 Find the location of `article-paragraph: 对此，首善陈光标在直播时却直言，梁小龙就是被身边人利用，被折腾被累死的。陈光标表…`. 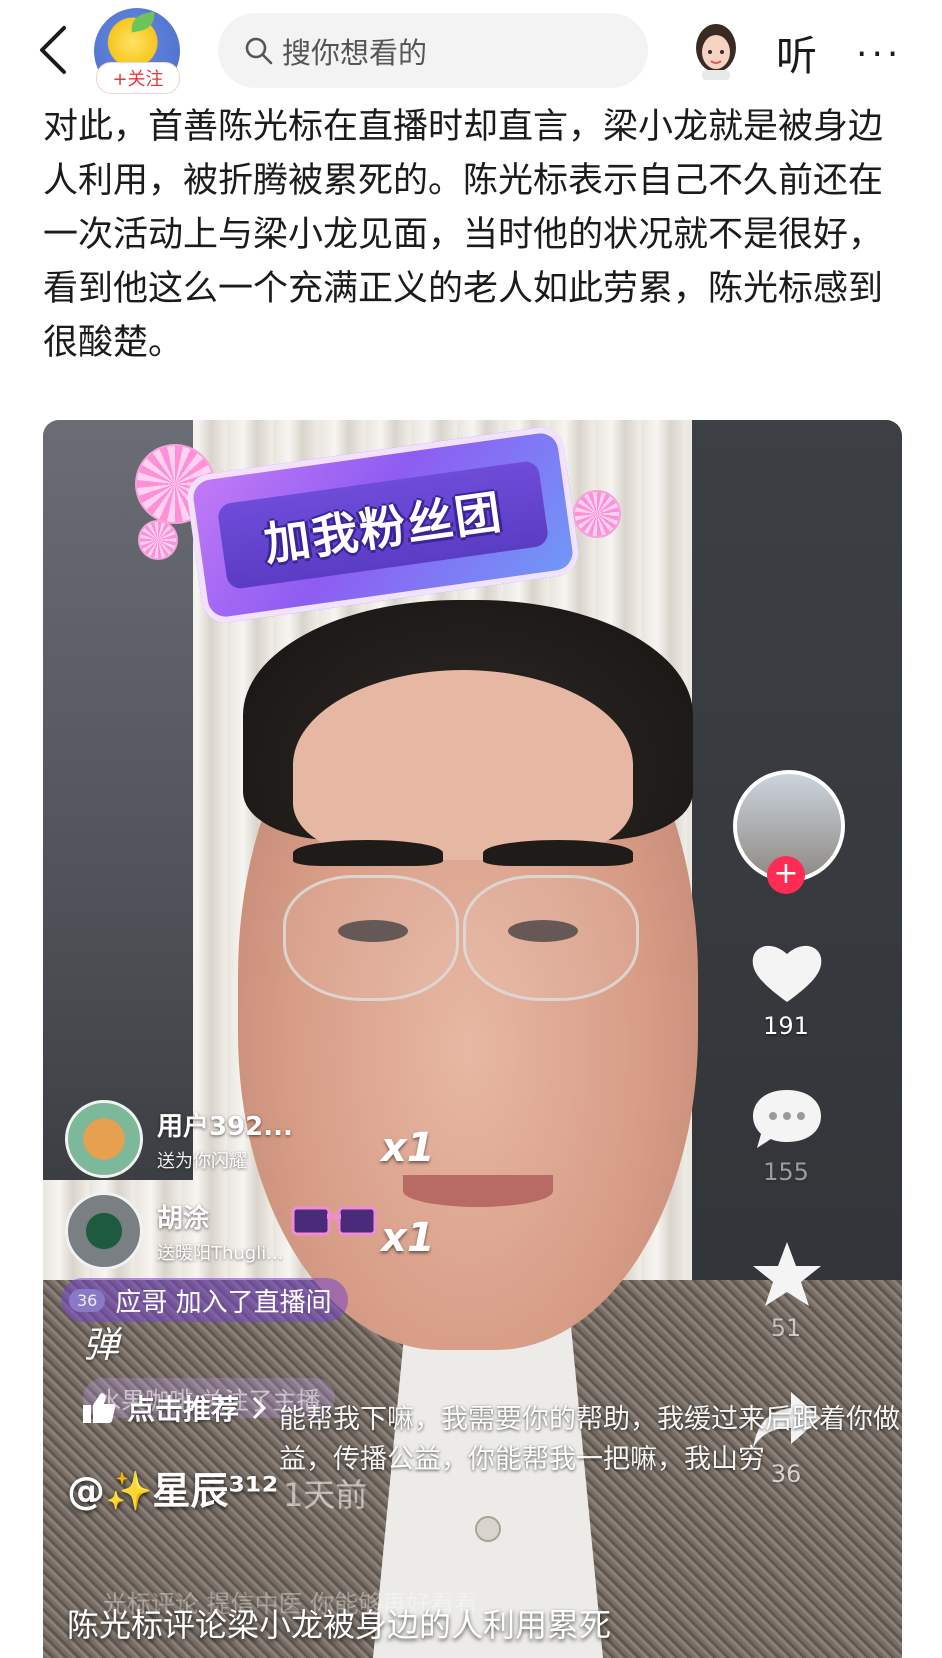

article-paragraph: 对此，首善陈光标在直播时却直言，梁小龙就是被身边人利用，被折腾被累死的。陈光标表… is located at coordinates (463, 235).